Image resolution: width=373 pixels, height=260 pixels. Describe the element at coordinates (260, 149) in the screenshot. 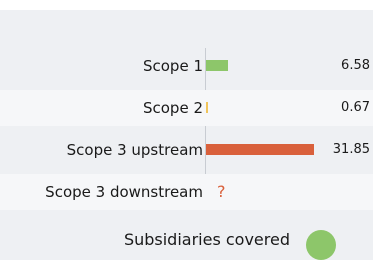

I see `bar-scope-3-upstream` at that location.